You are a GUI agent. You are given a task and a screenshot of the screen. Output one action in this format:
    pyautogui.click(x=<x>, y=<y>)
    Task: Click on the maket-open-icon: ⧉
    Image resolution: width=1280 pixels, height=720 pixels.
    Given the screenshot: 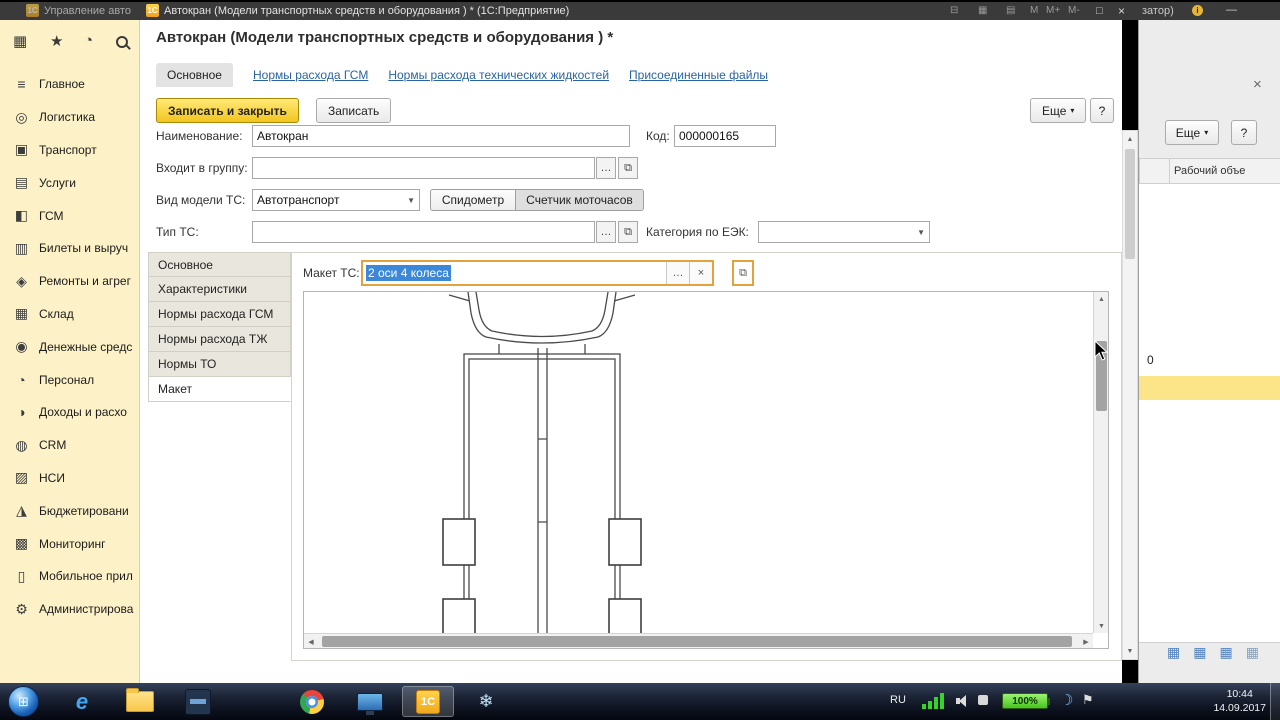 What is the action you would take?
    pyautogui.click(x=743, y=273)
    